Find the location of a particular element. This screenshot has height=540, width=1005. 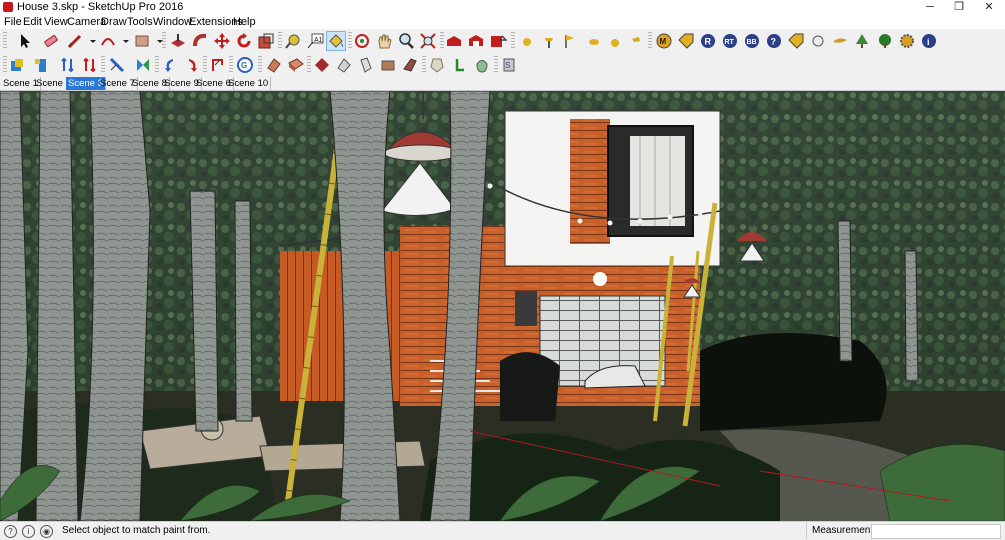

intersect-icon is located at coordinates (41, 65).